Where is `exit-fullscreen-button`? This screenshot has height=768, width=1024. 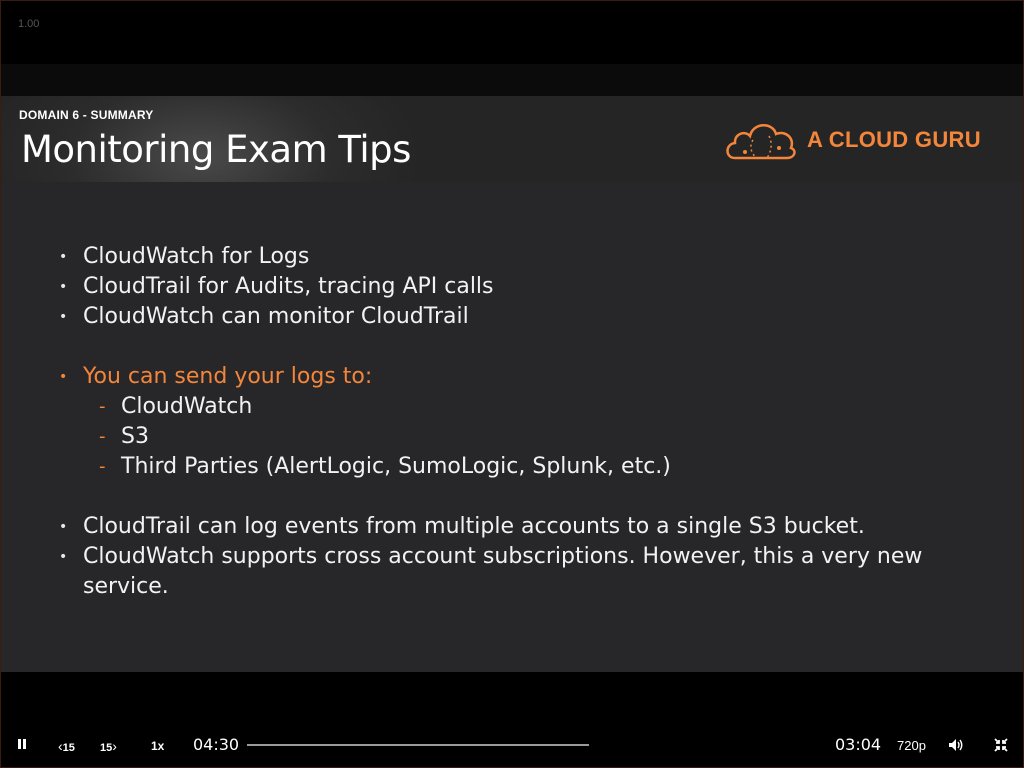 exit-fullscreen-button is located at coordinates (1001, 746).